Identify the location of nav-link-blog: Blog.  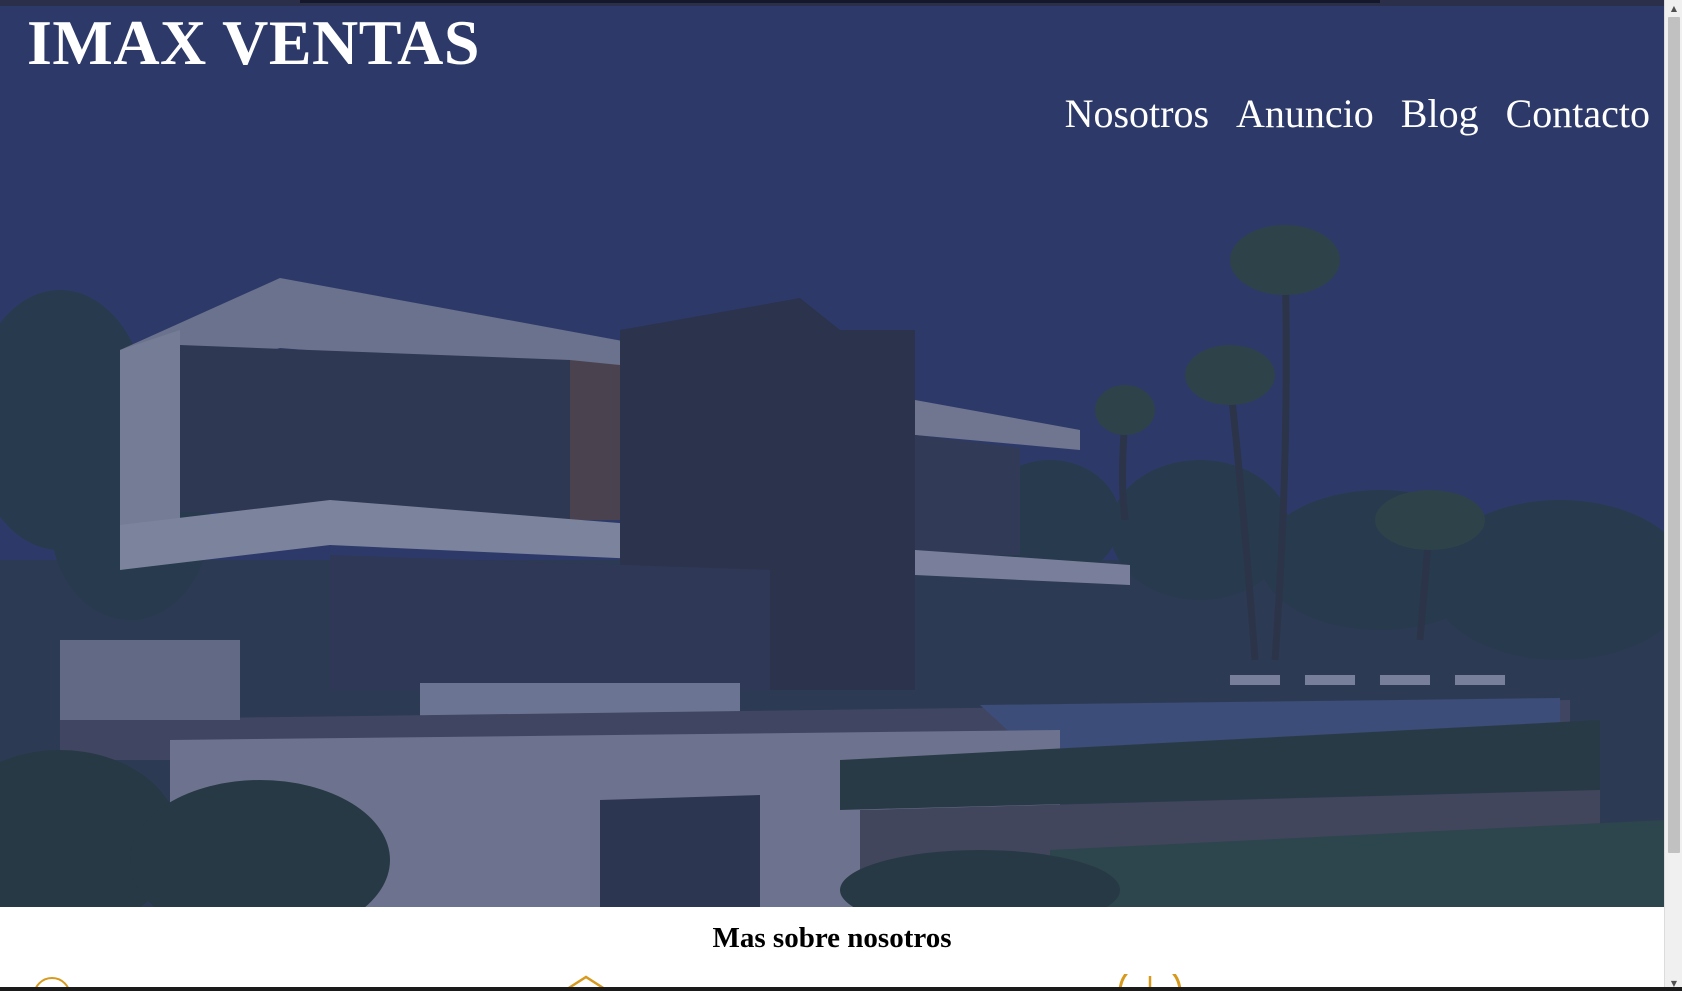
(1440, 113).